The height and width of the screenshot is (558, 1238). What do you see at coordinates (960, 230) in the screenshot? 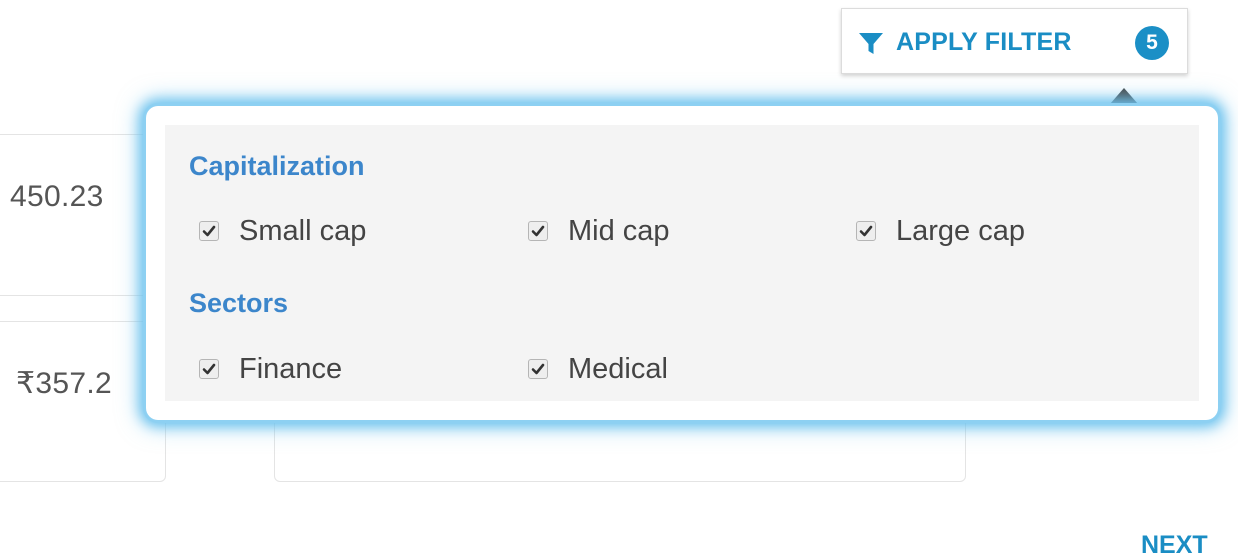
I see `option-label: Large cap` at bounding box center [960, 230].